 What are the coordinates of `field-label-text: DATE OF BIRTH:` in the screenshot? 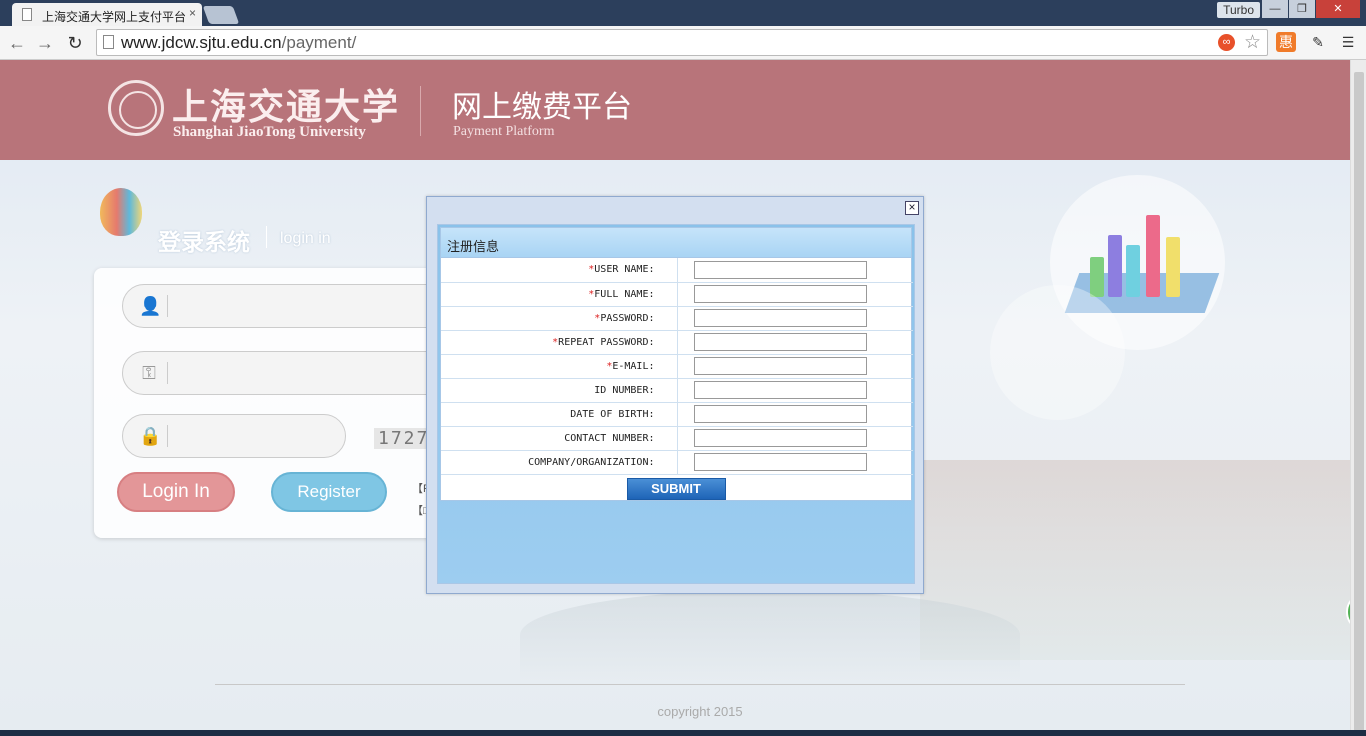 It's located at (612, 414).